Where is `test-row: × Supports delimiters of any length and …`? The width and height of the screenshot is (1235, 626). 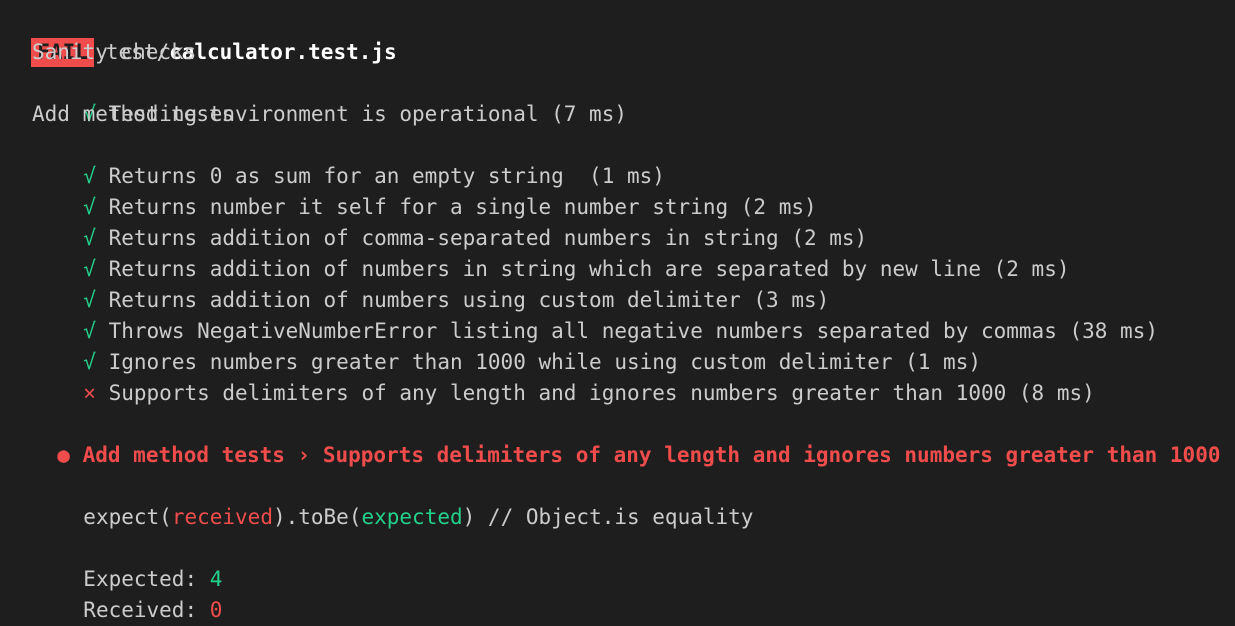 test-row: × Supports delimiters of any length and … is located at coordinates (547, 376).